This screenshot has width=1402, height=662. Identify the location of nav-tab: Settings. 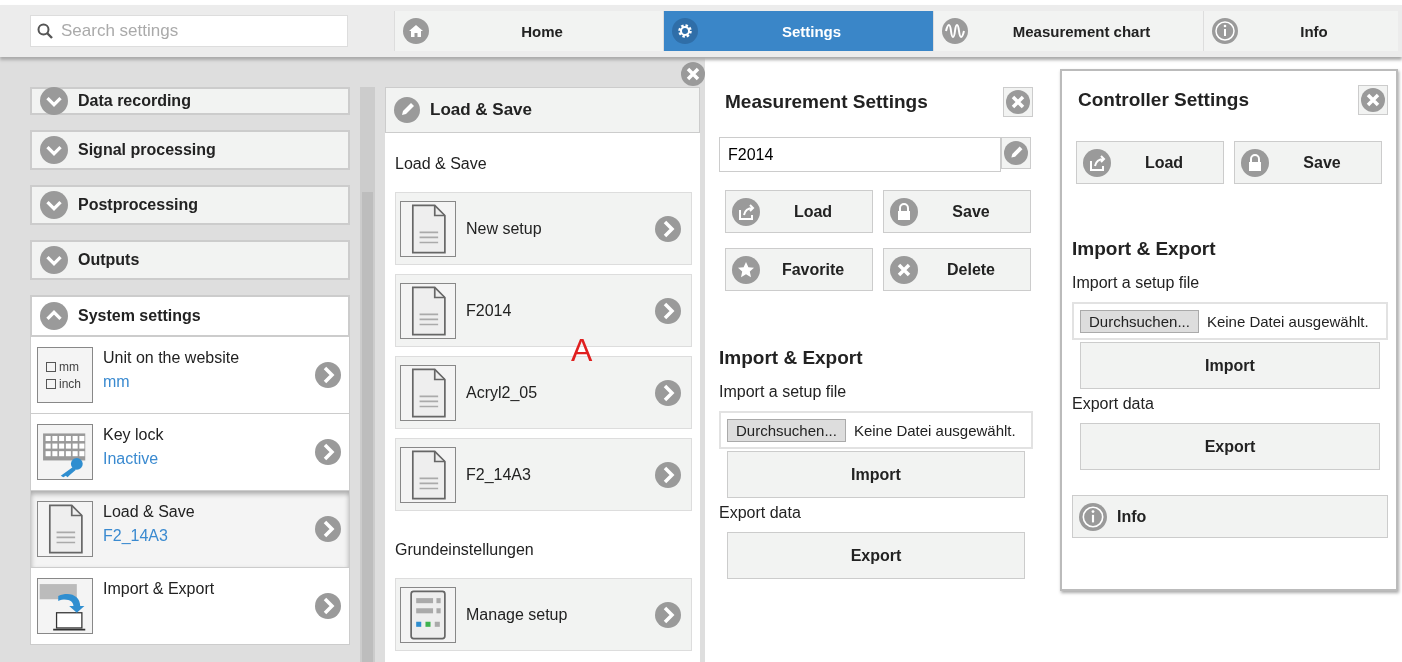
(798, 31).